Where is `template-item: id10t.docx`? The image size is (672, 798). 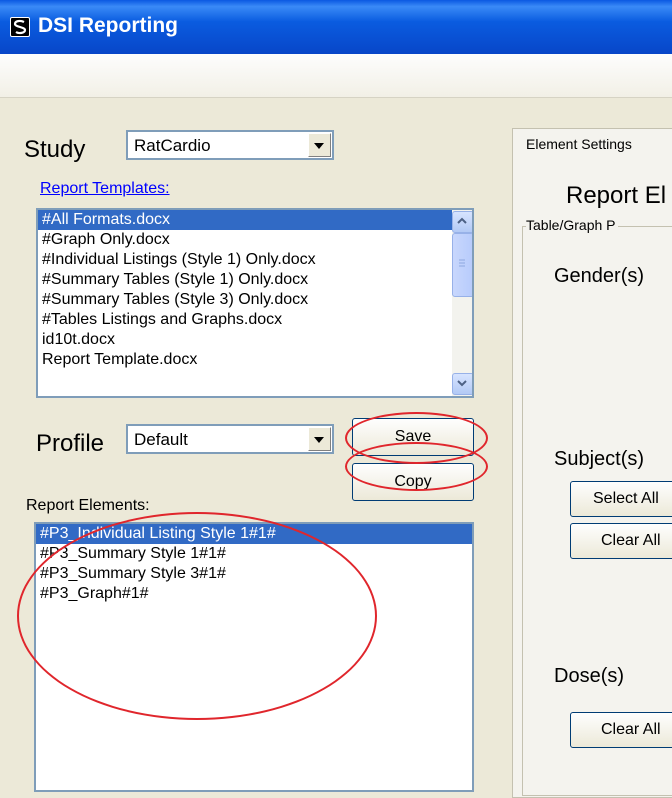
template-item: id10t.docx is located at coordinates (255, 340).